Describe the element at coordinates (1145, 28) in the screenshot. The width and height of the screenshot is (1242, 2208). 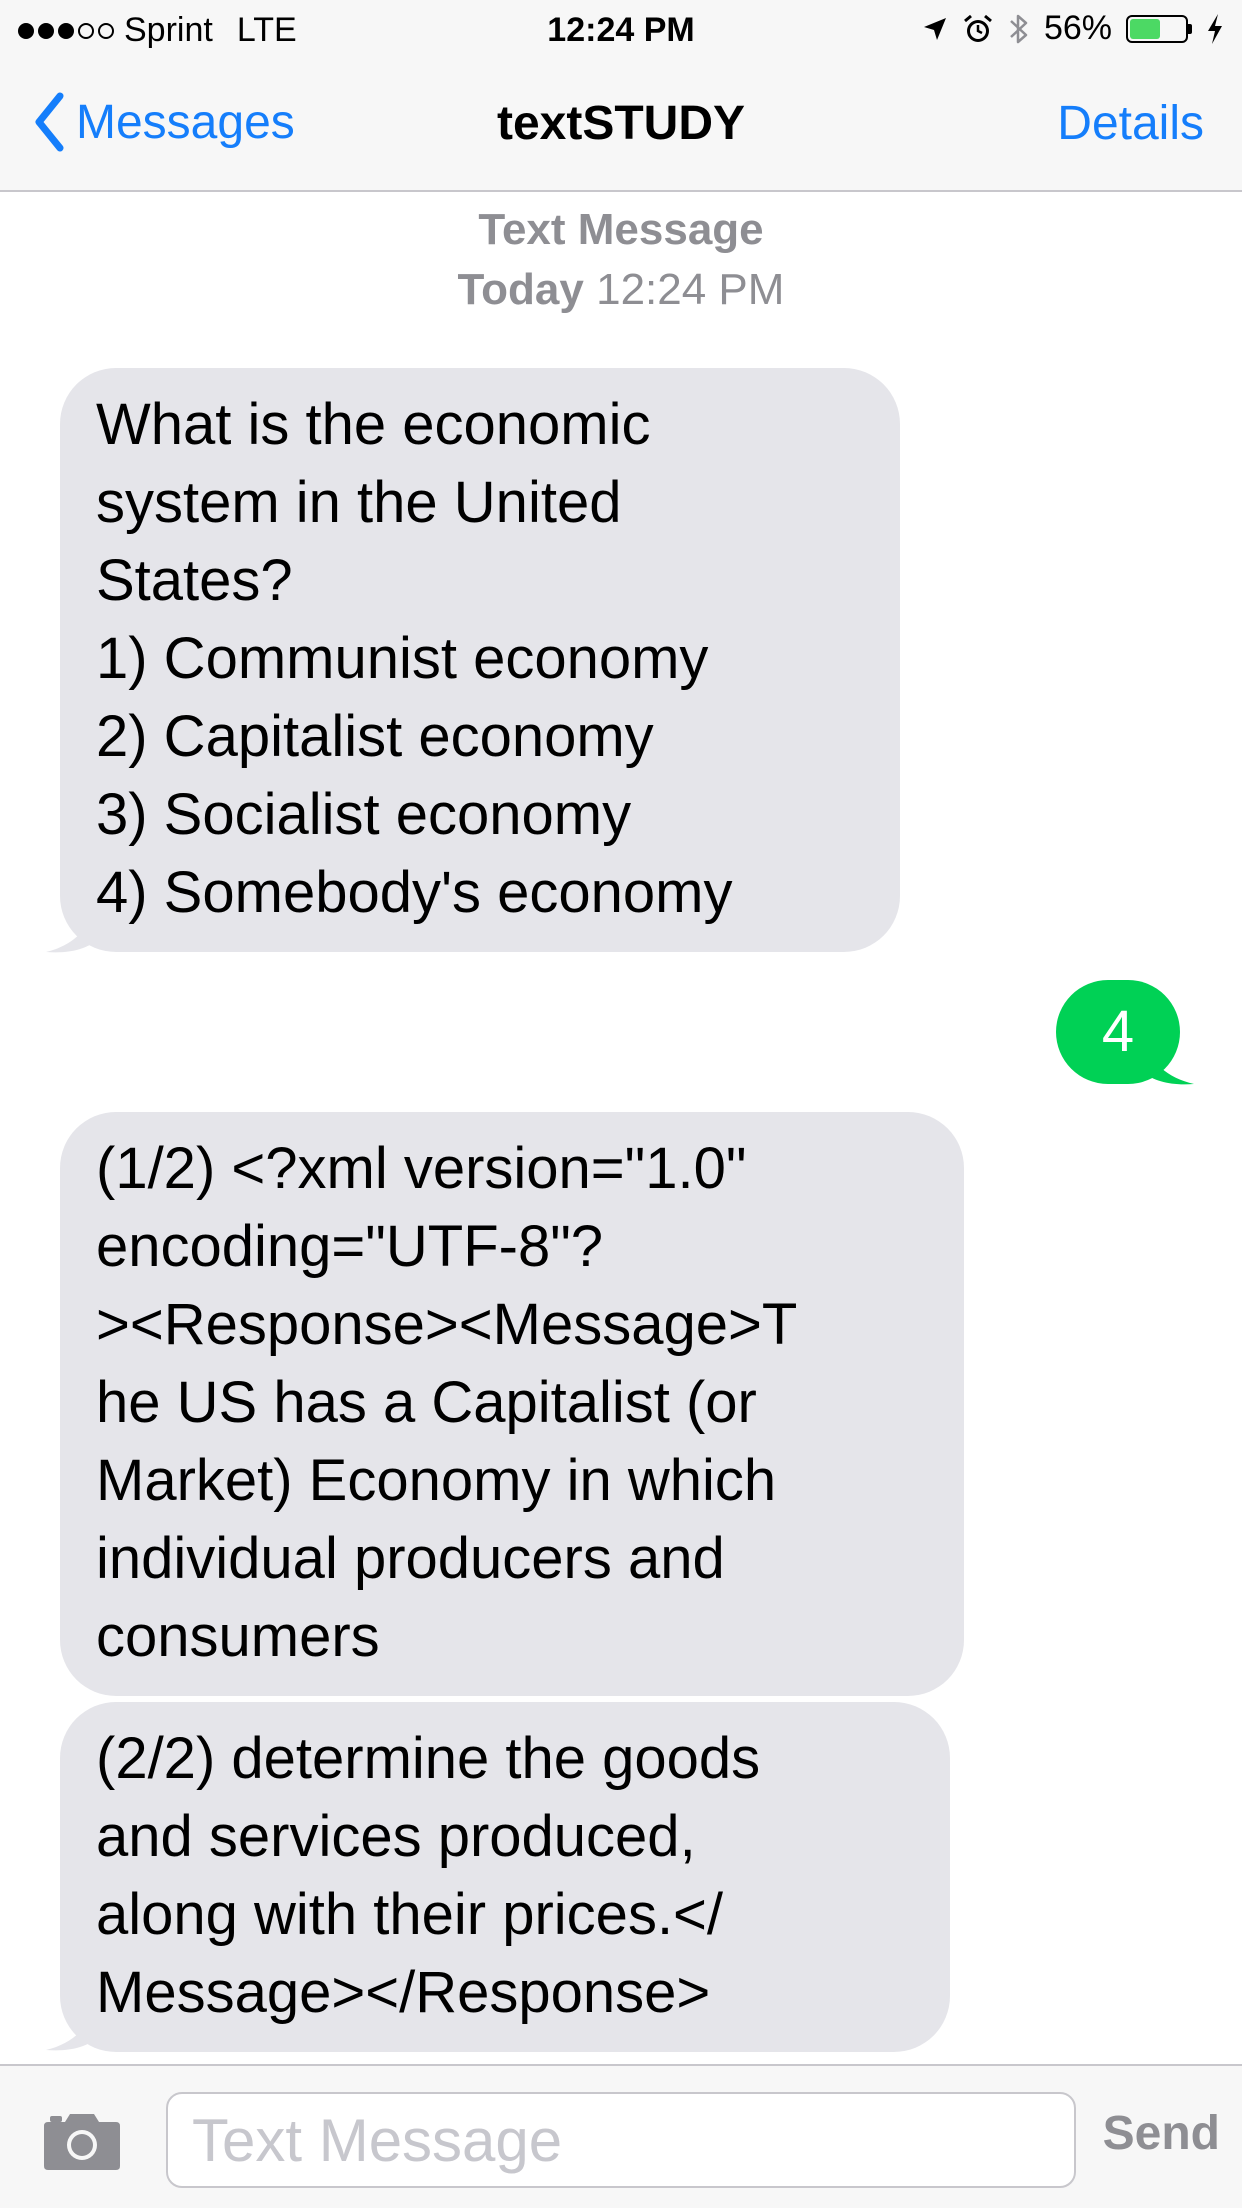
I see `battery-fill` at that location.